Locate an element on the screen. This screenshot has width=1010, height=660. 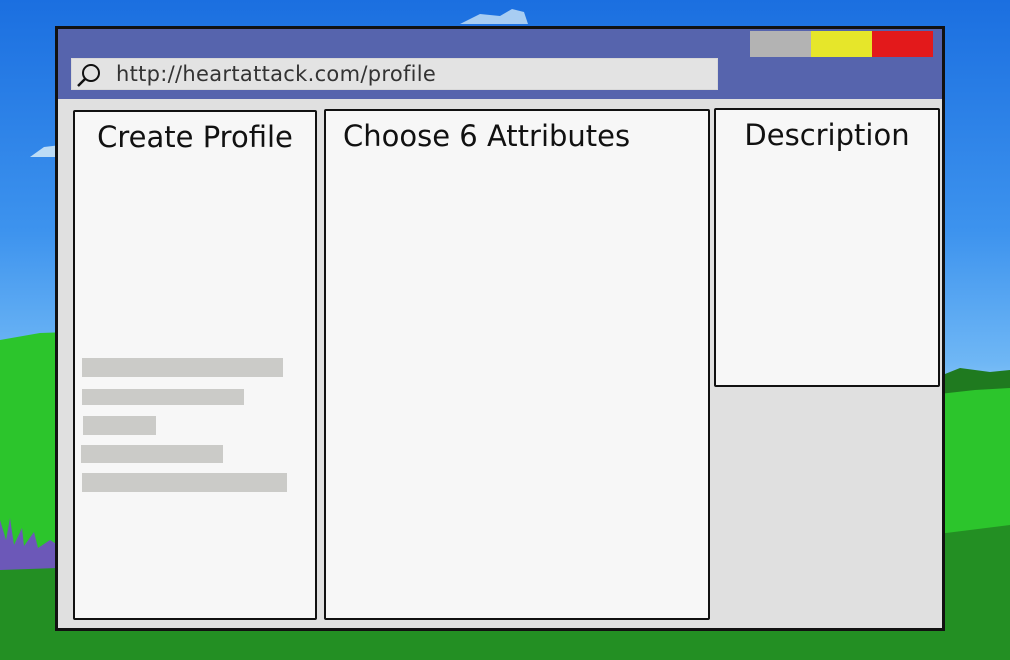
maximize-button is located at coordinates (841, 44).